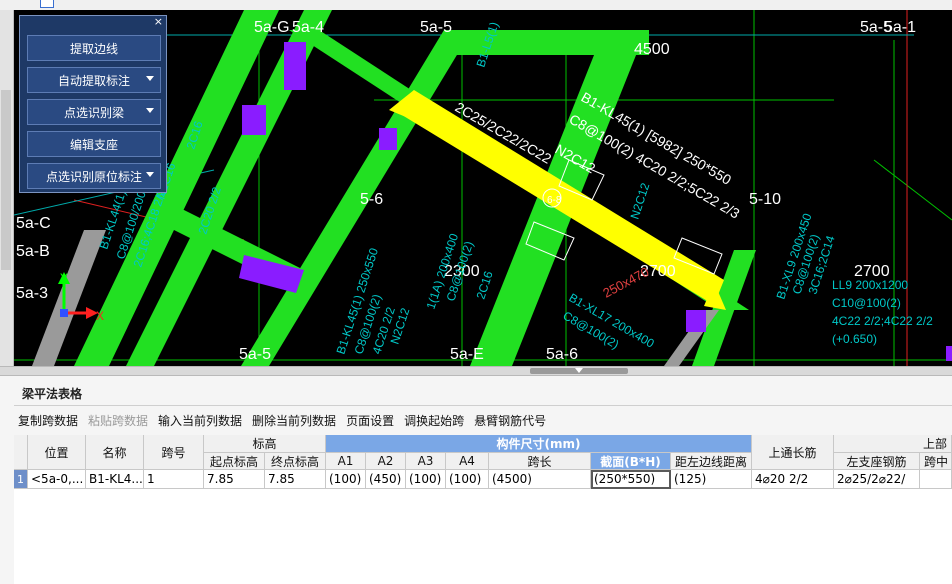 This screenshot has width=952, height=584. What do you see at coordinates (631, 479) in the screenshot?
I see `cell-section: (250*550)` at bounding box center [631, 479].